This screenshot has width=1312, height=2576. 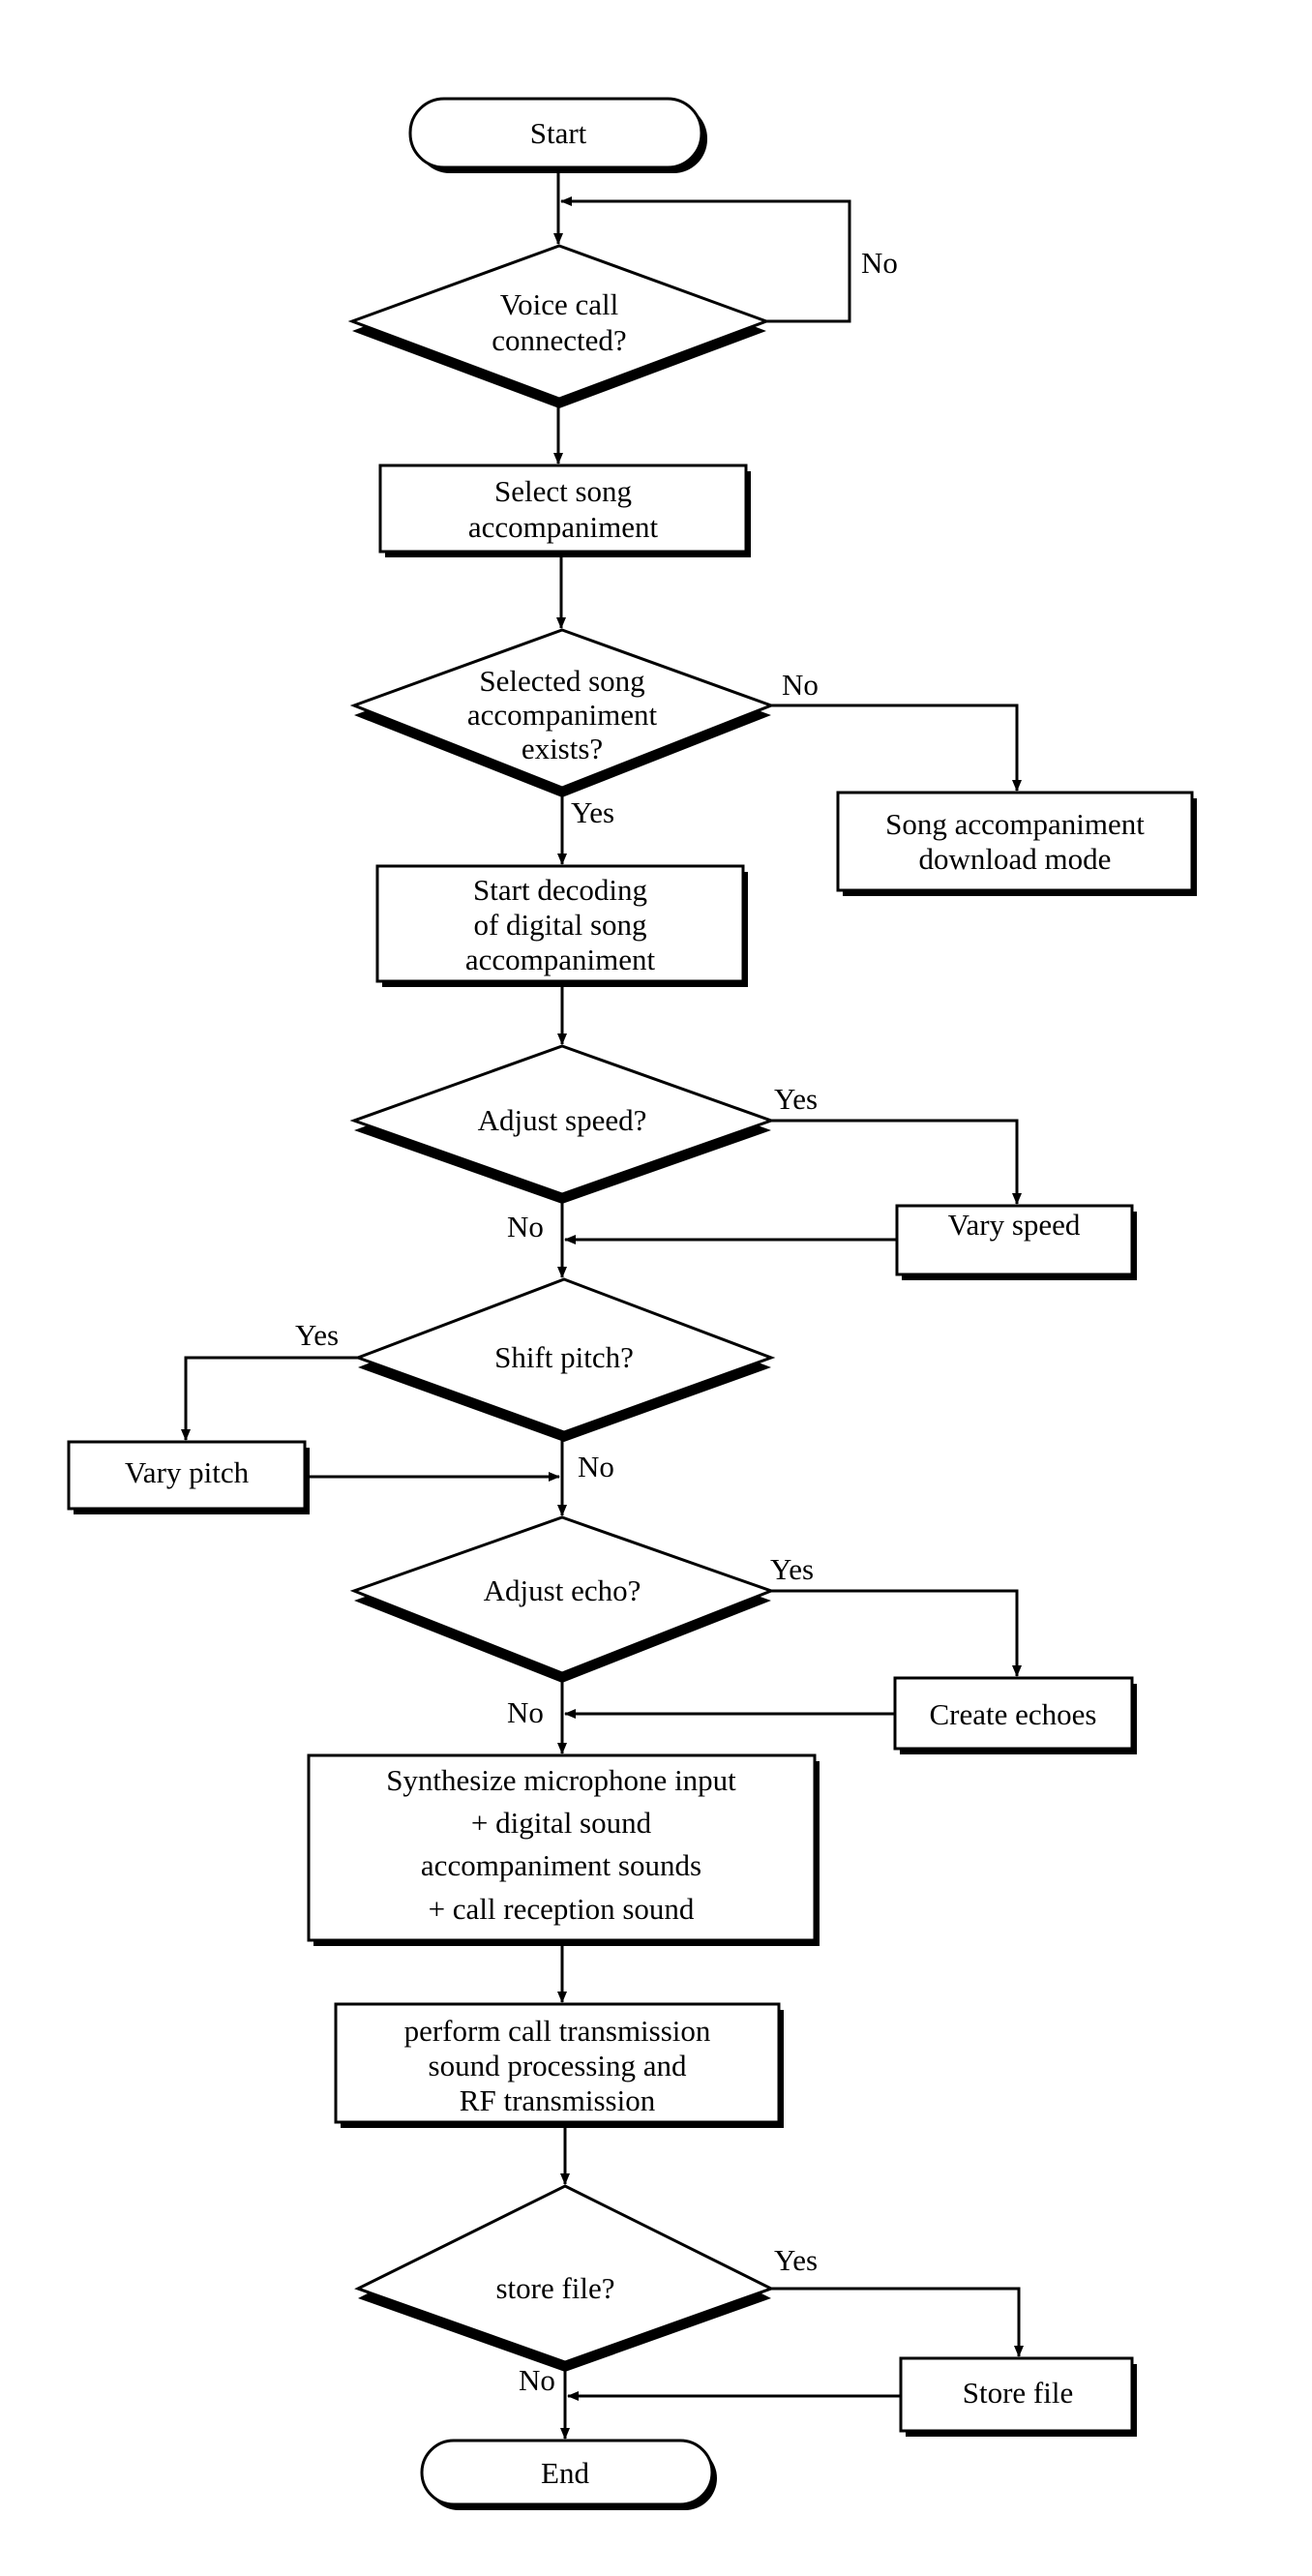 I want to click on node-voice-call-decision: Voice call connected?, so click(x=559, y=326).